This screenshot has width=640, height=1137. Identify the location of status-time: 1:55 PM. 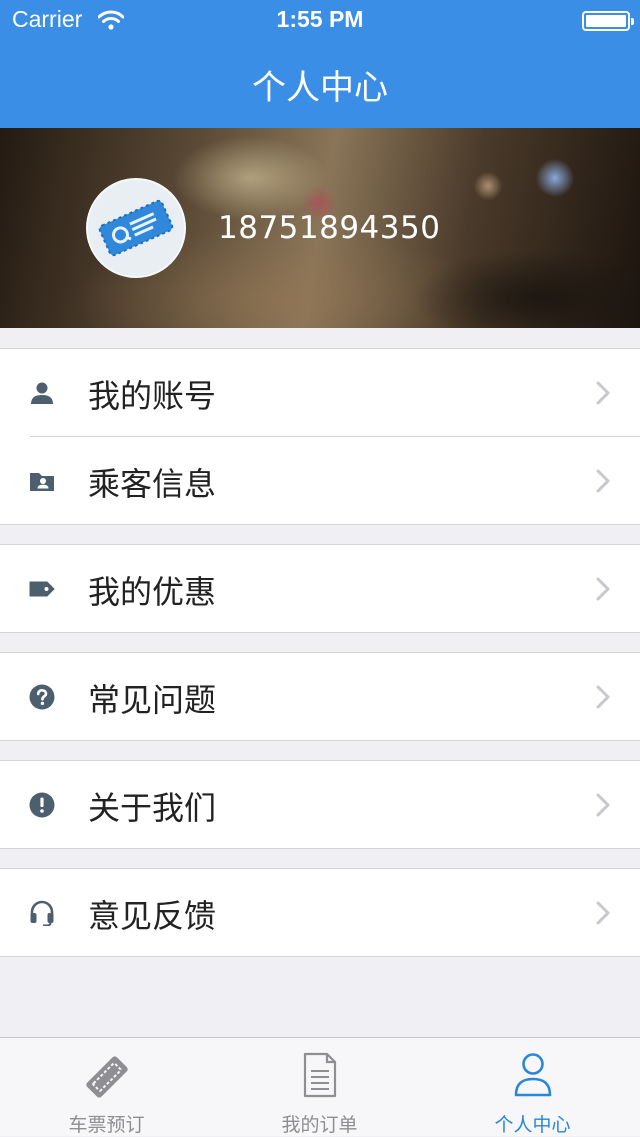
(320, 19).